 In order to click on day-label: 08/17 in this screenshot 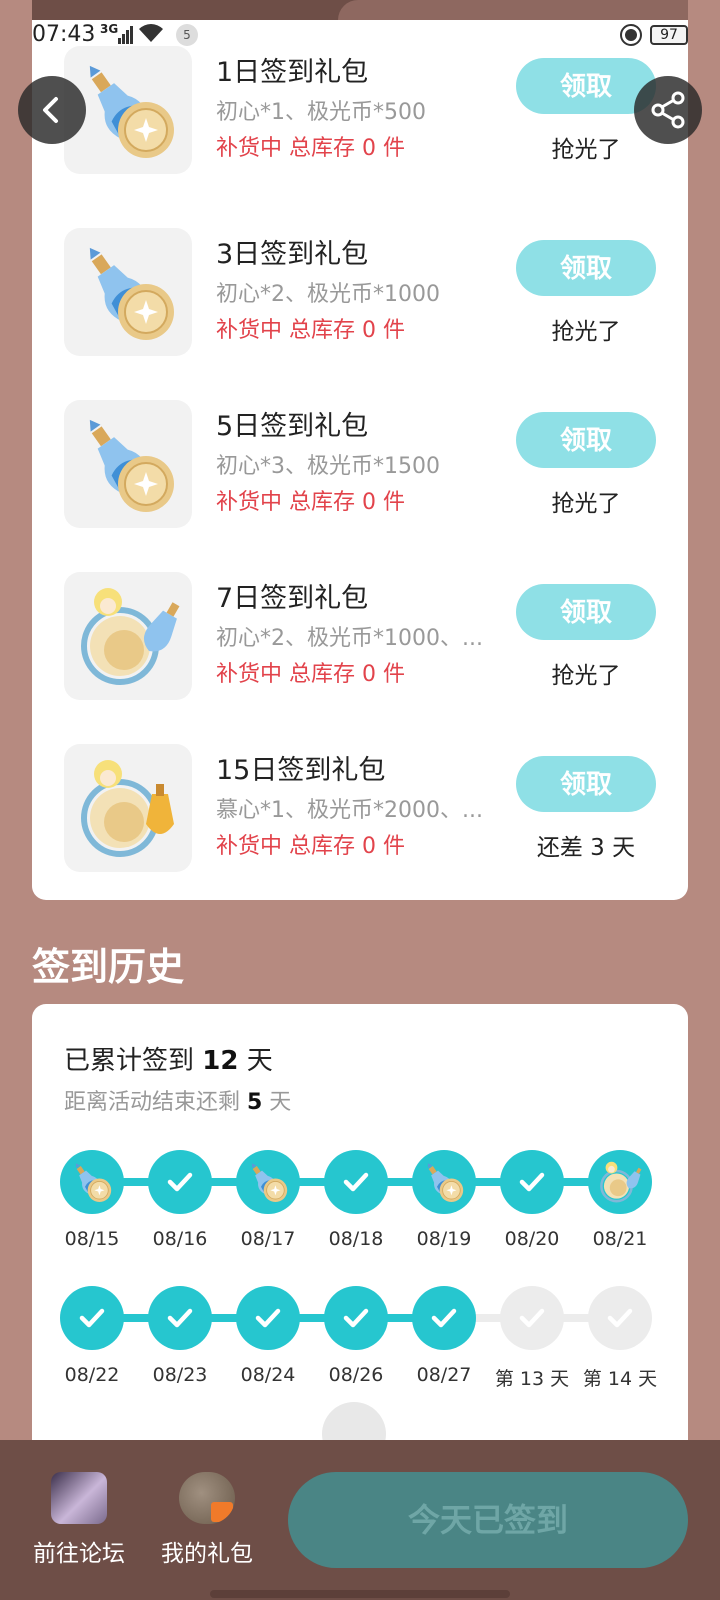, I will do `click(268, 1239)`.